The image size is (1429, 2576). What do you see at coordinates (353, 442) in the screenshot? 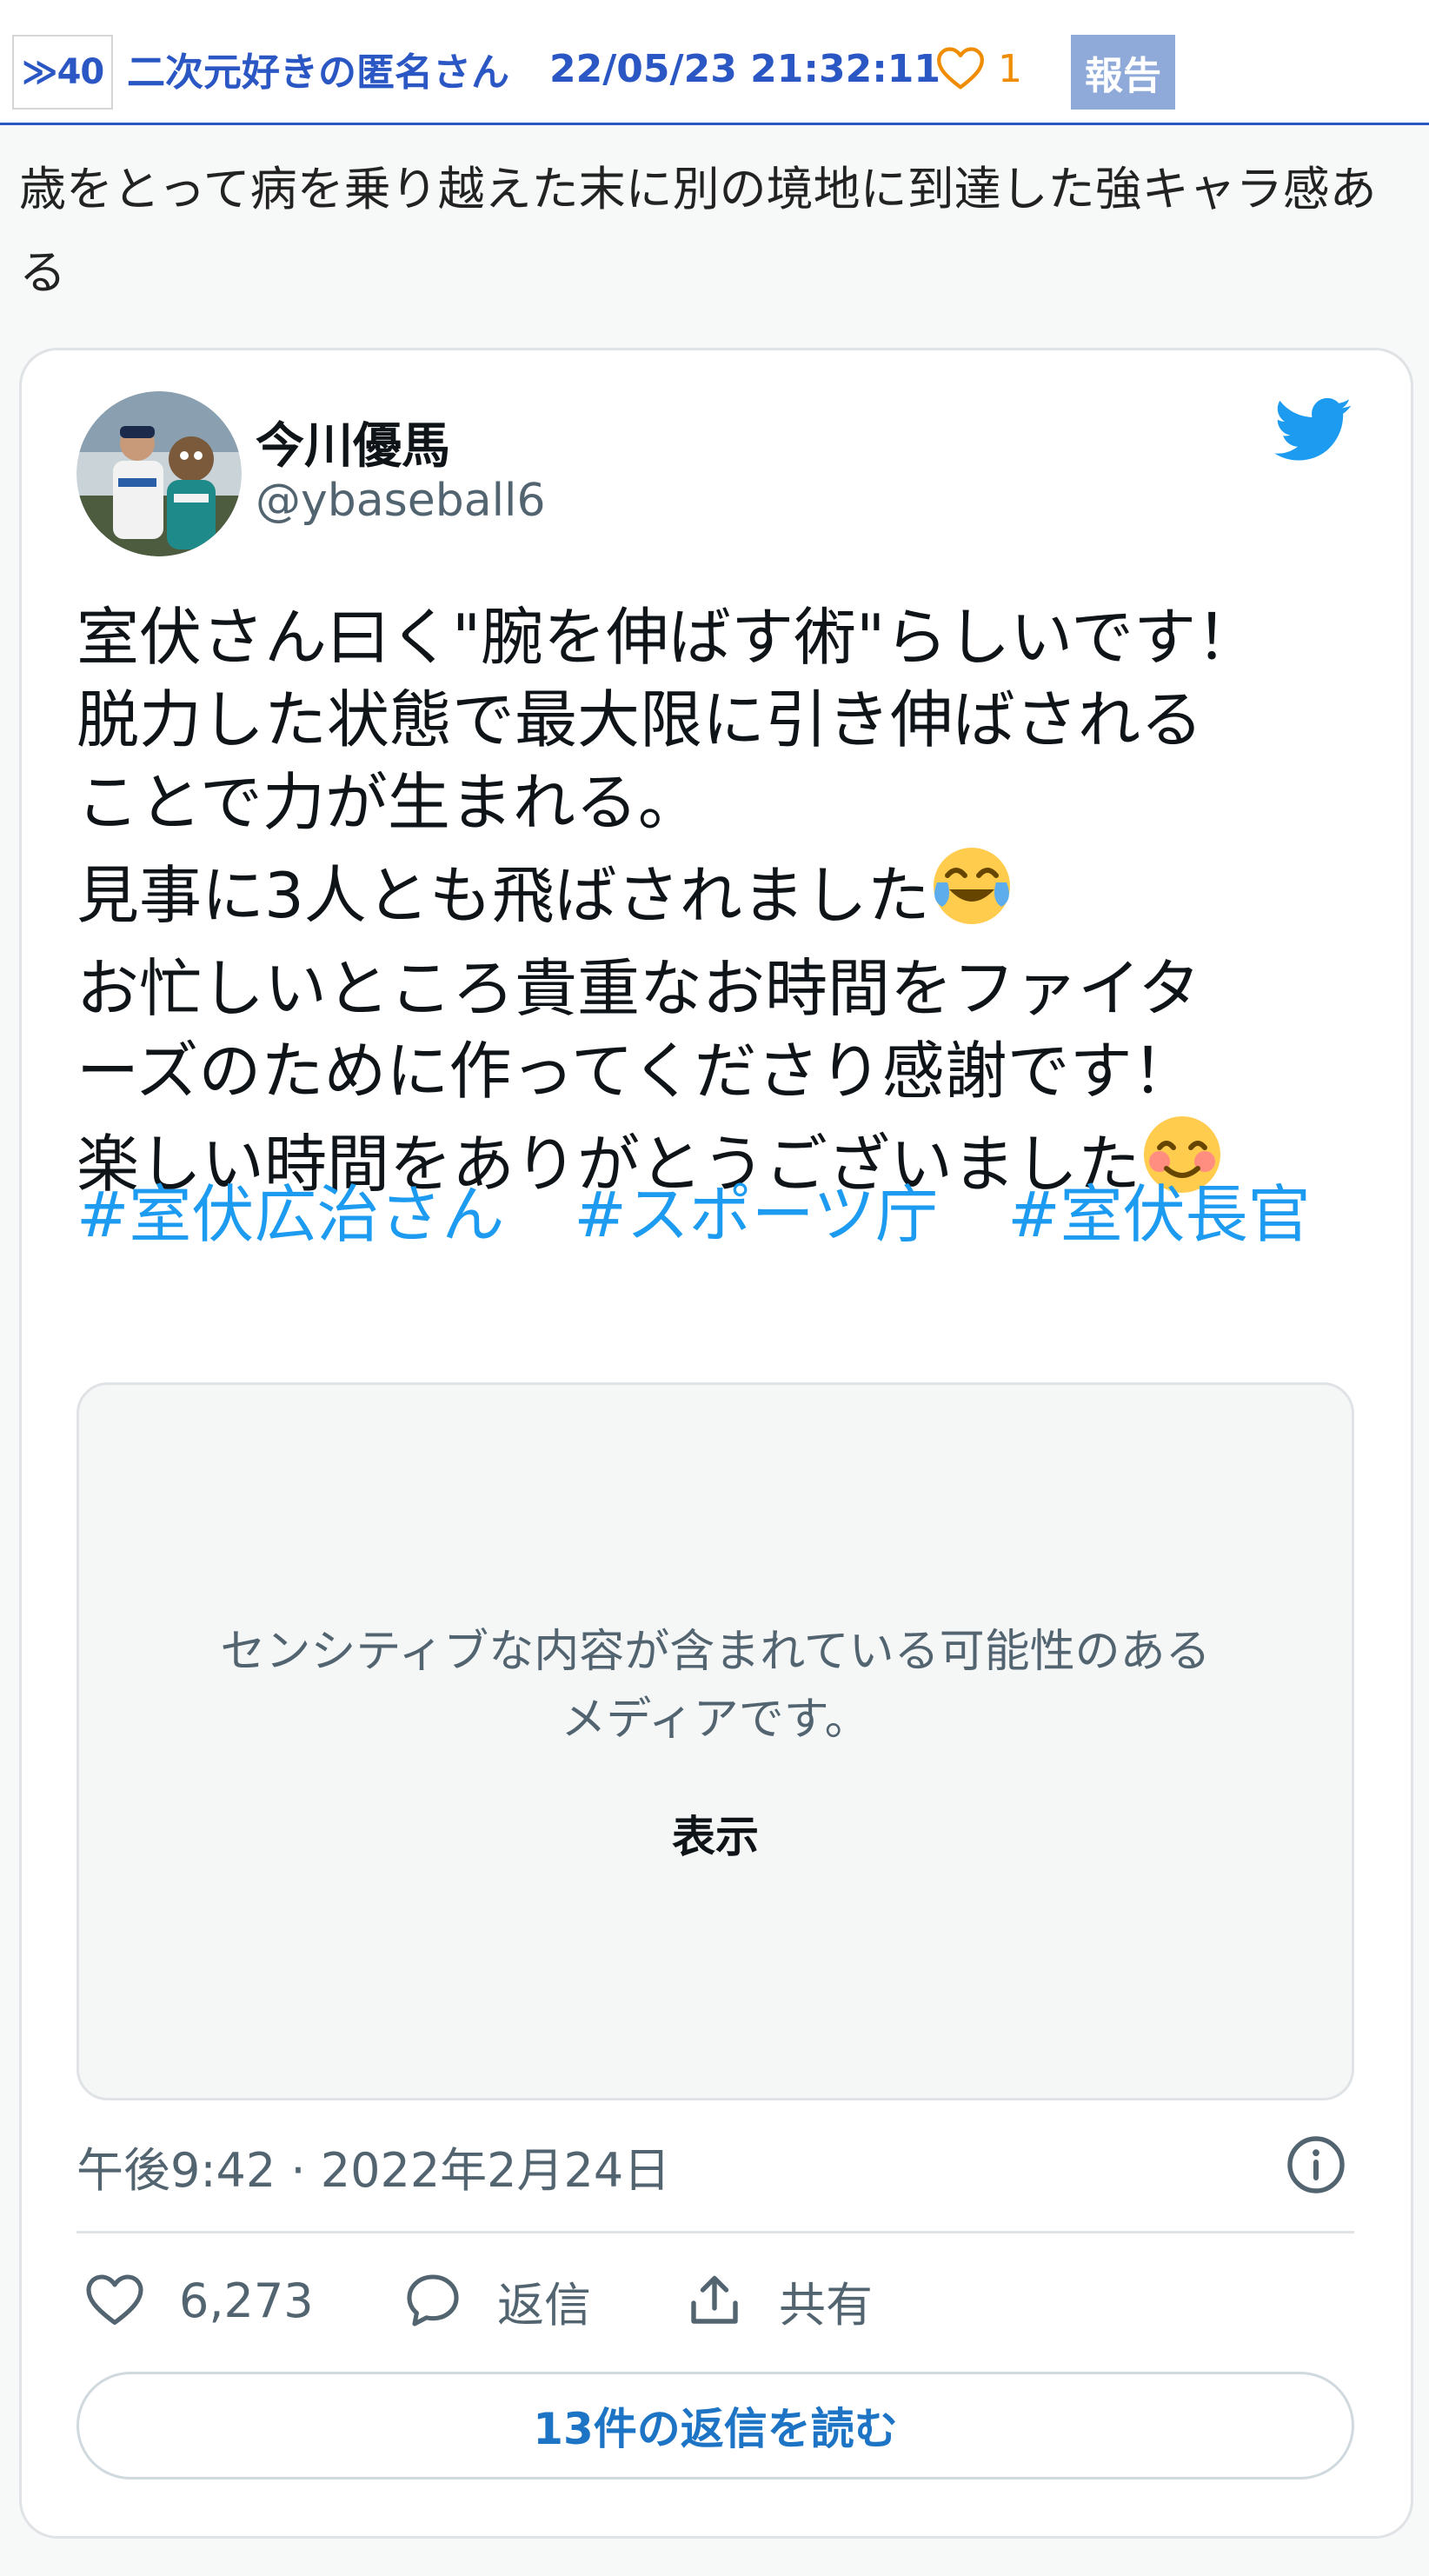
I see `tweet-author-name: 今川優馬` at bounding box center [353, 442].